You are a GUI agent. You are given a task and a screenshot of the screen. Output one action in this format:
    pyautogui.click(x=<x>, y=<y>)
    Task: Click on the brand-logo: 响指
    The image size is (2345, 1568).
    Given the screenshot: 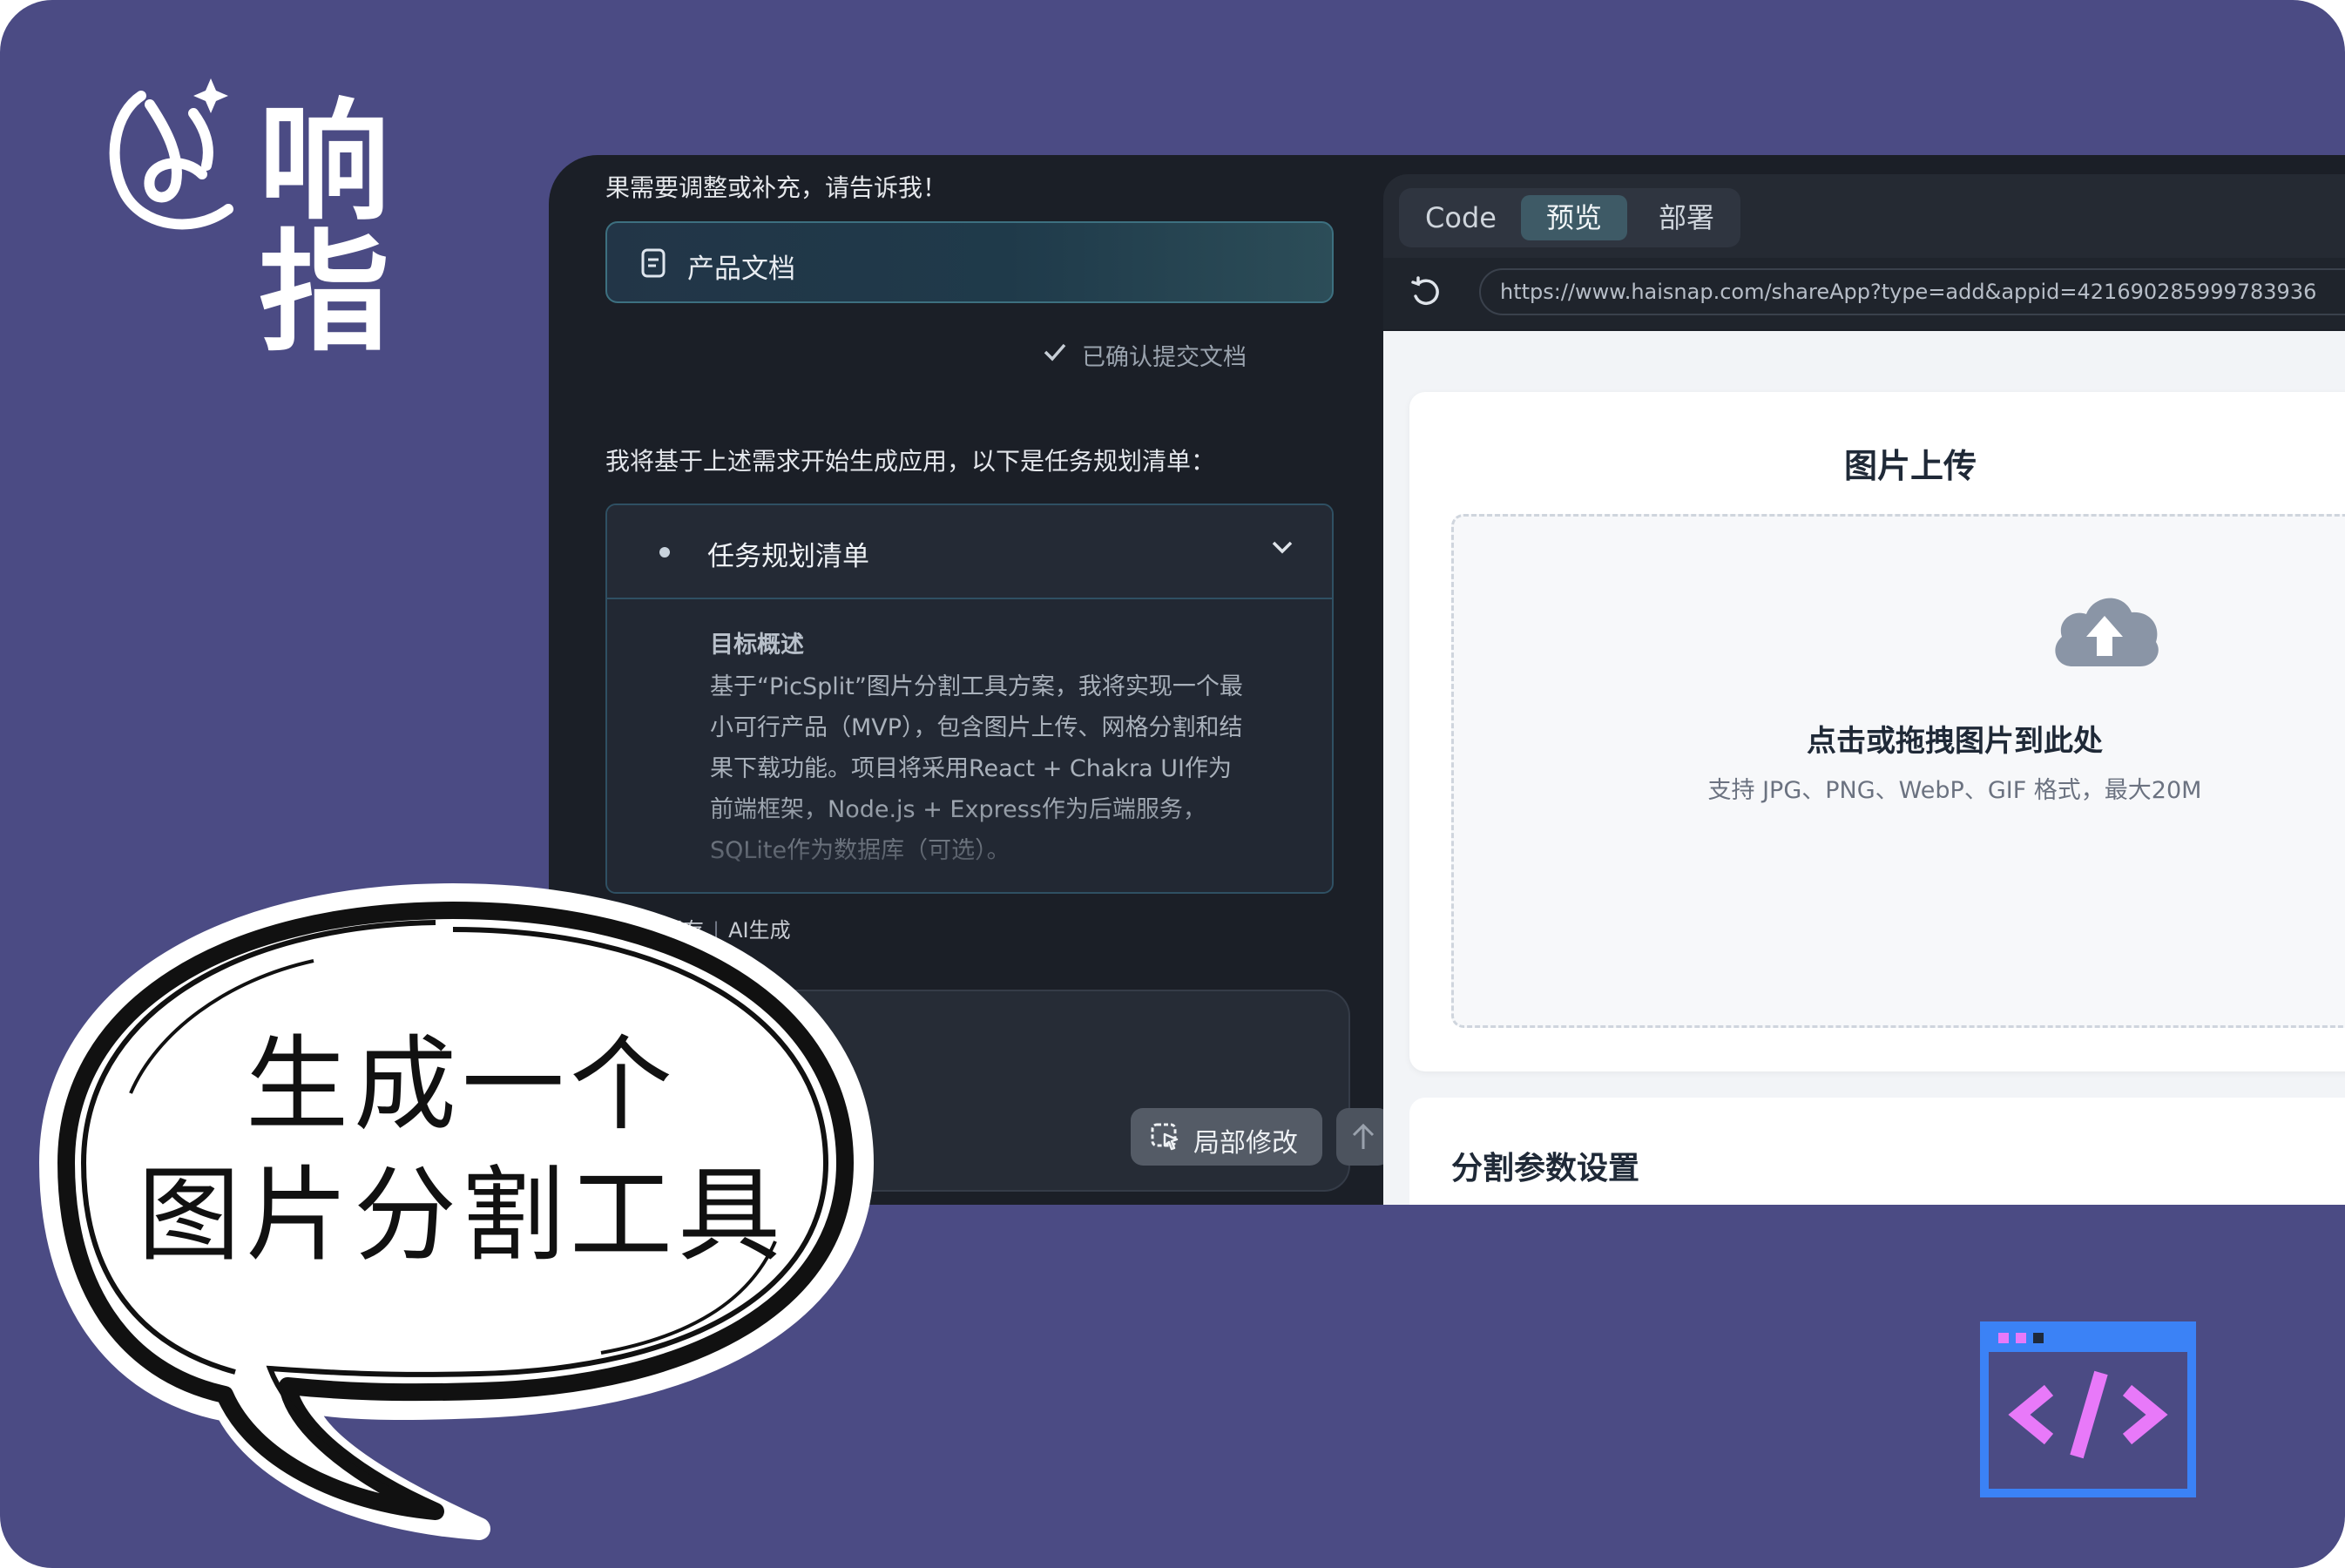 What is the action you would take?
    pyautogui.click(x=307, y=210)
    